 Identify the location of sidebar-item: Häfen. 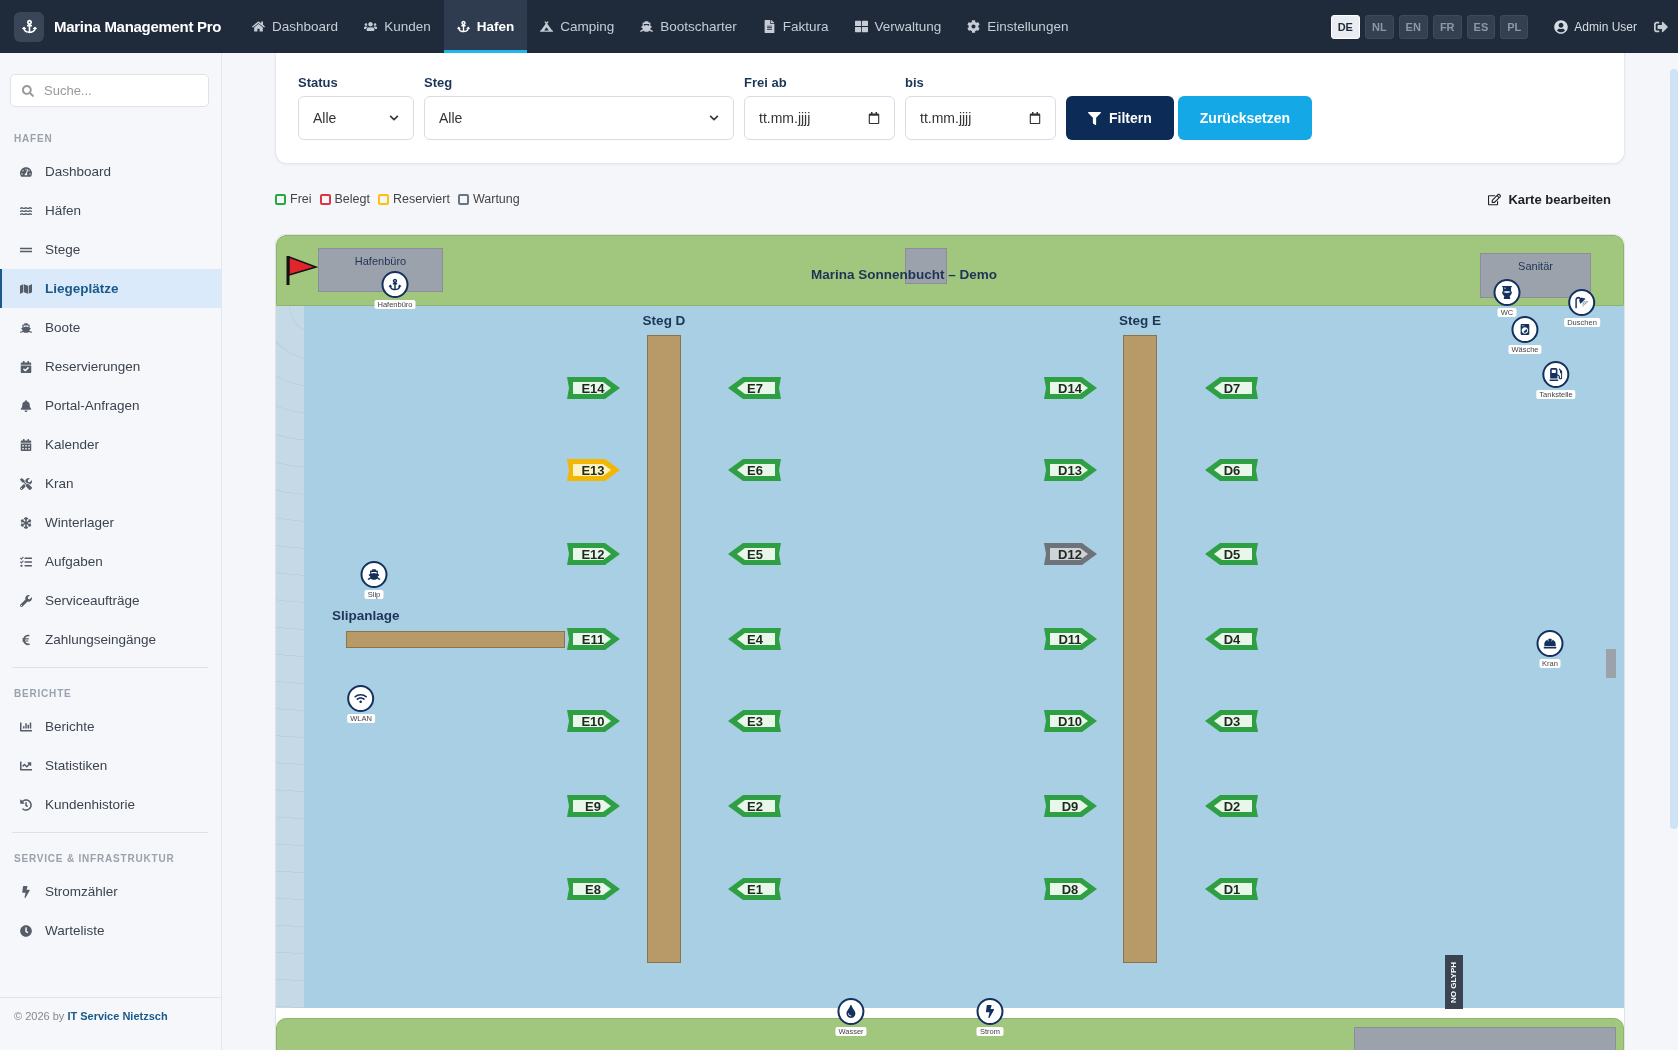
(110, 210).